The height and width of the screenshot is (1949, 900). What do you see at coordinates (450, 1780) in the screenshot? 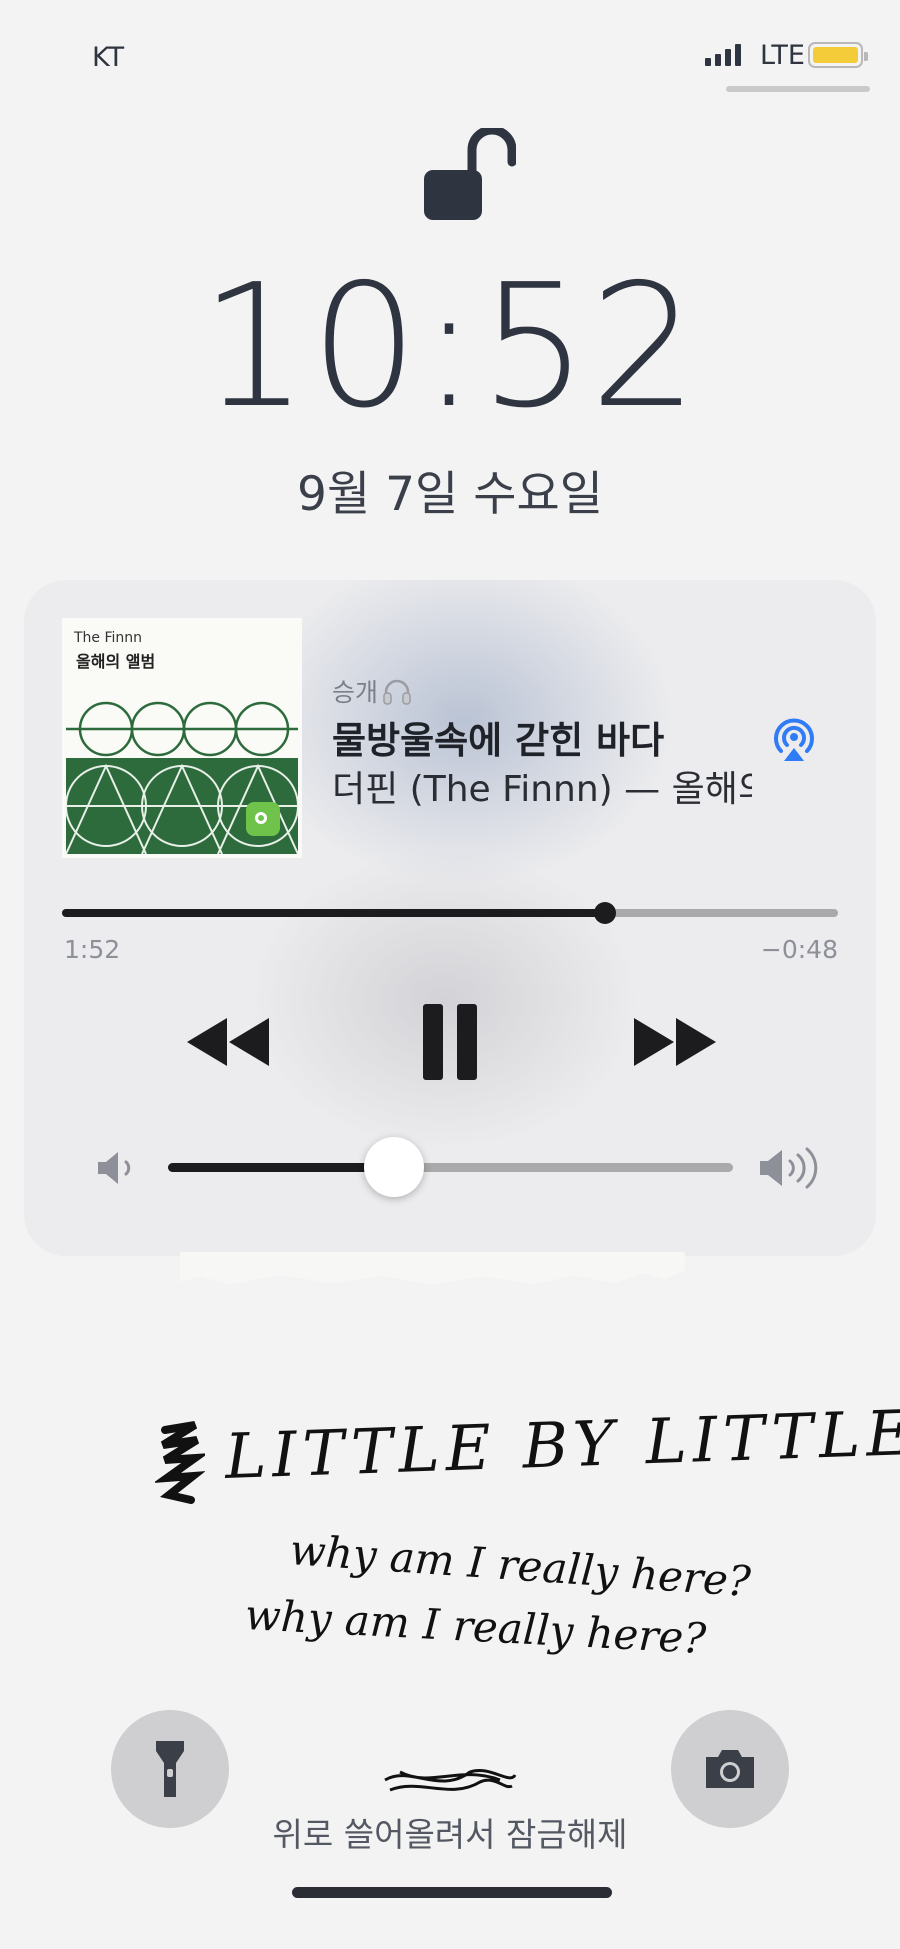
I see `wallpaper-scrawl` at bounding box center [450, 1780].